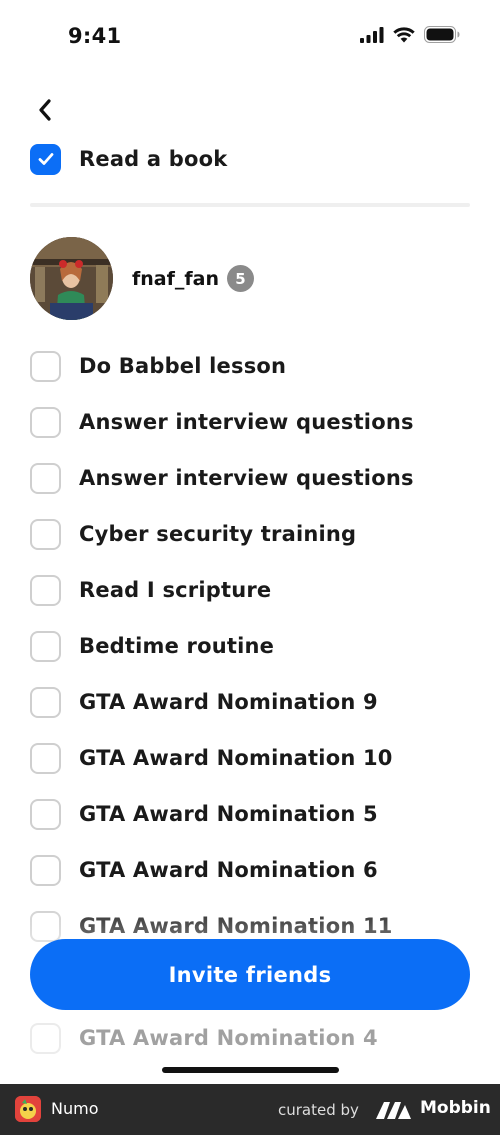  Describe the element at coordinates (250, 205) in the screenshot. I see `section-divider` at that location.